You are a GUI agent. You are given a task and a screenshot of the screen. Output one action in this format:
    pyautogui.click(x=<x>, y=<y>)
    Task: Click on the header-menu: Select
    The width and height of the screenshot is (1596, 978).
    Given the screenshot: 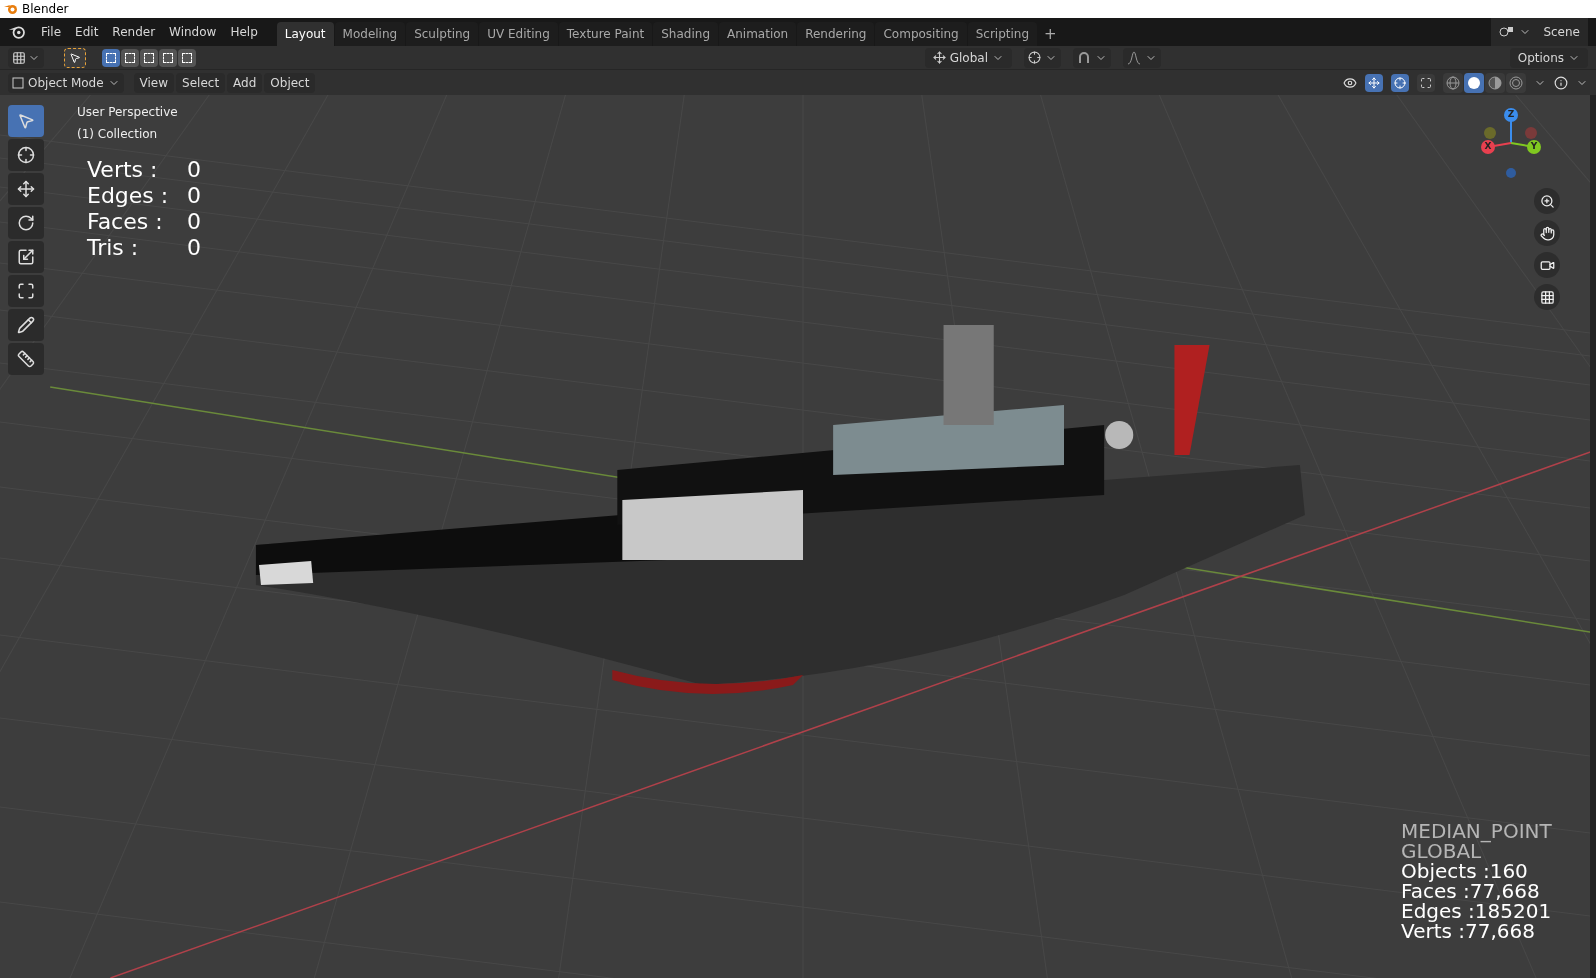 What is the action you would take?
    pyautogui.click(x=201, y=82)
    